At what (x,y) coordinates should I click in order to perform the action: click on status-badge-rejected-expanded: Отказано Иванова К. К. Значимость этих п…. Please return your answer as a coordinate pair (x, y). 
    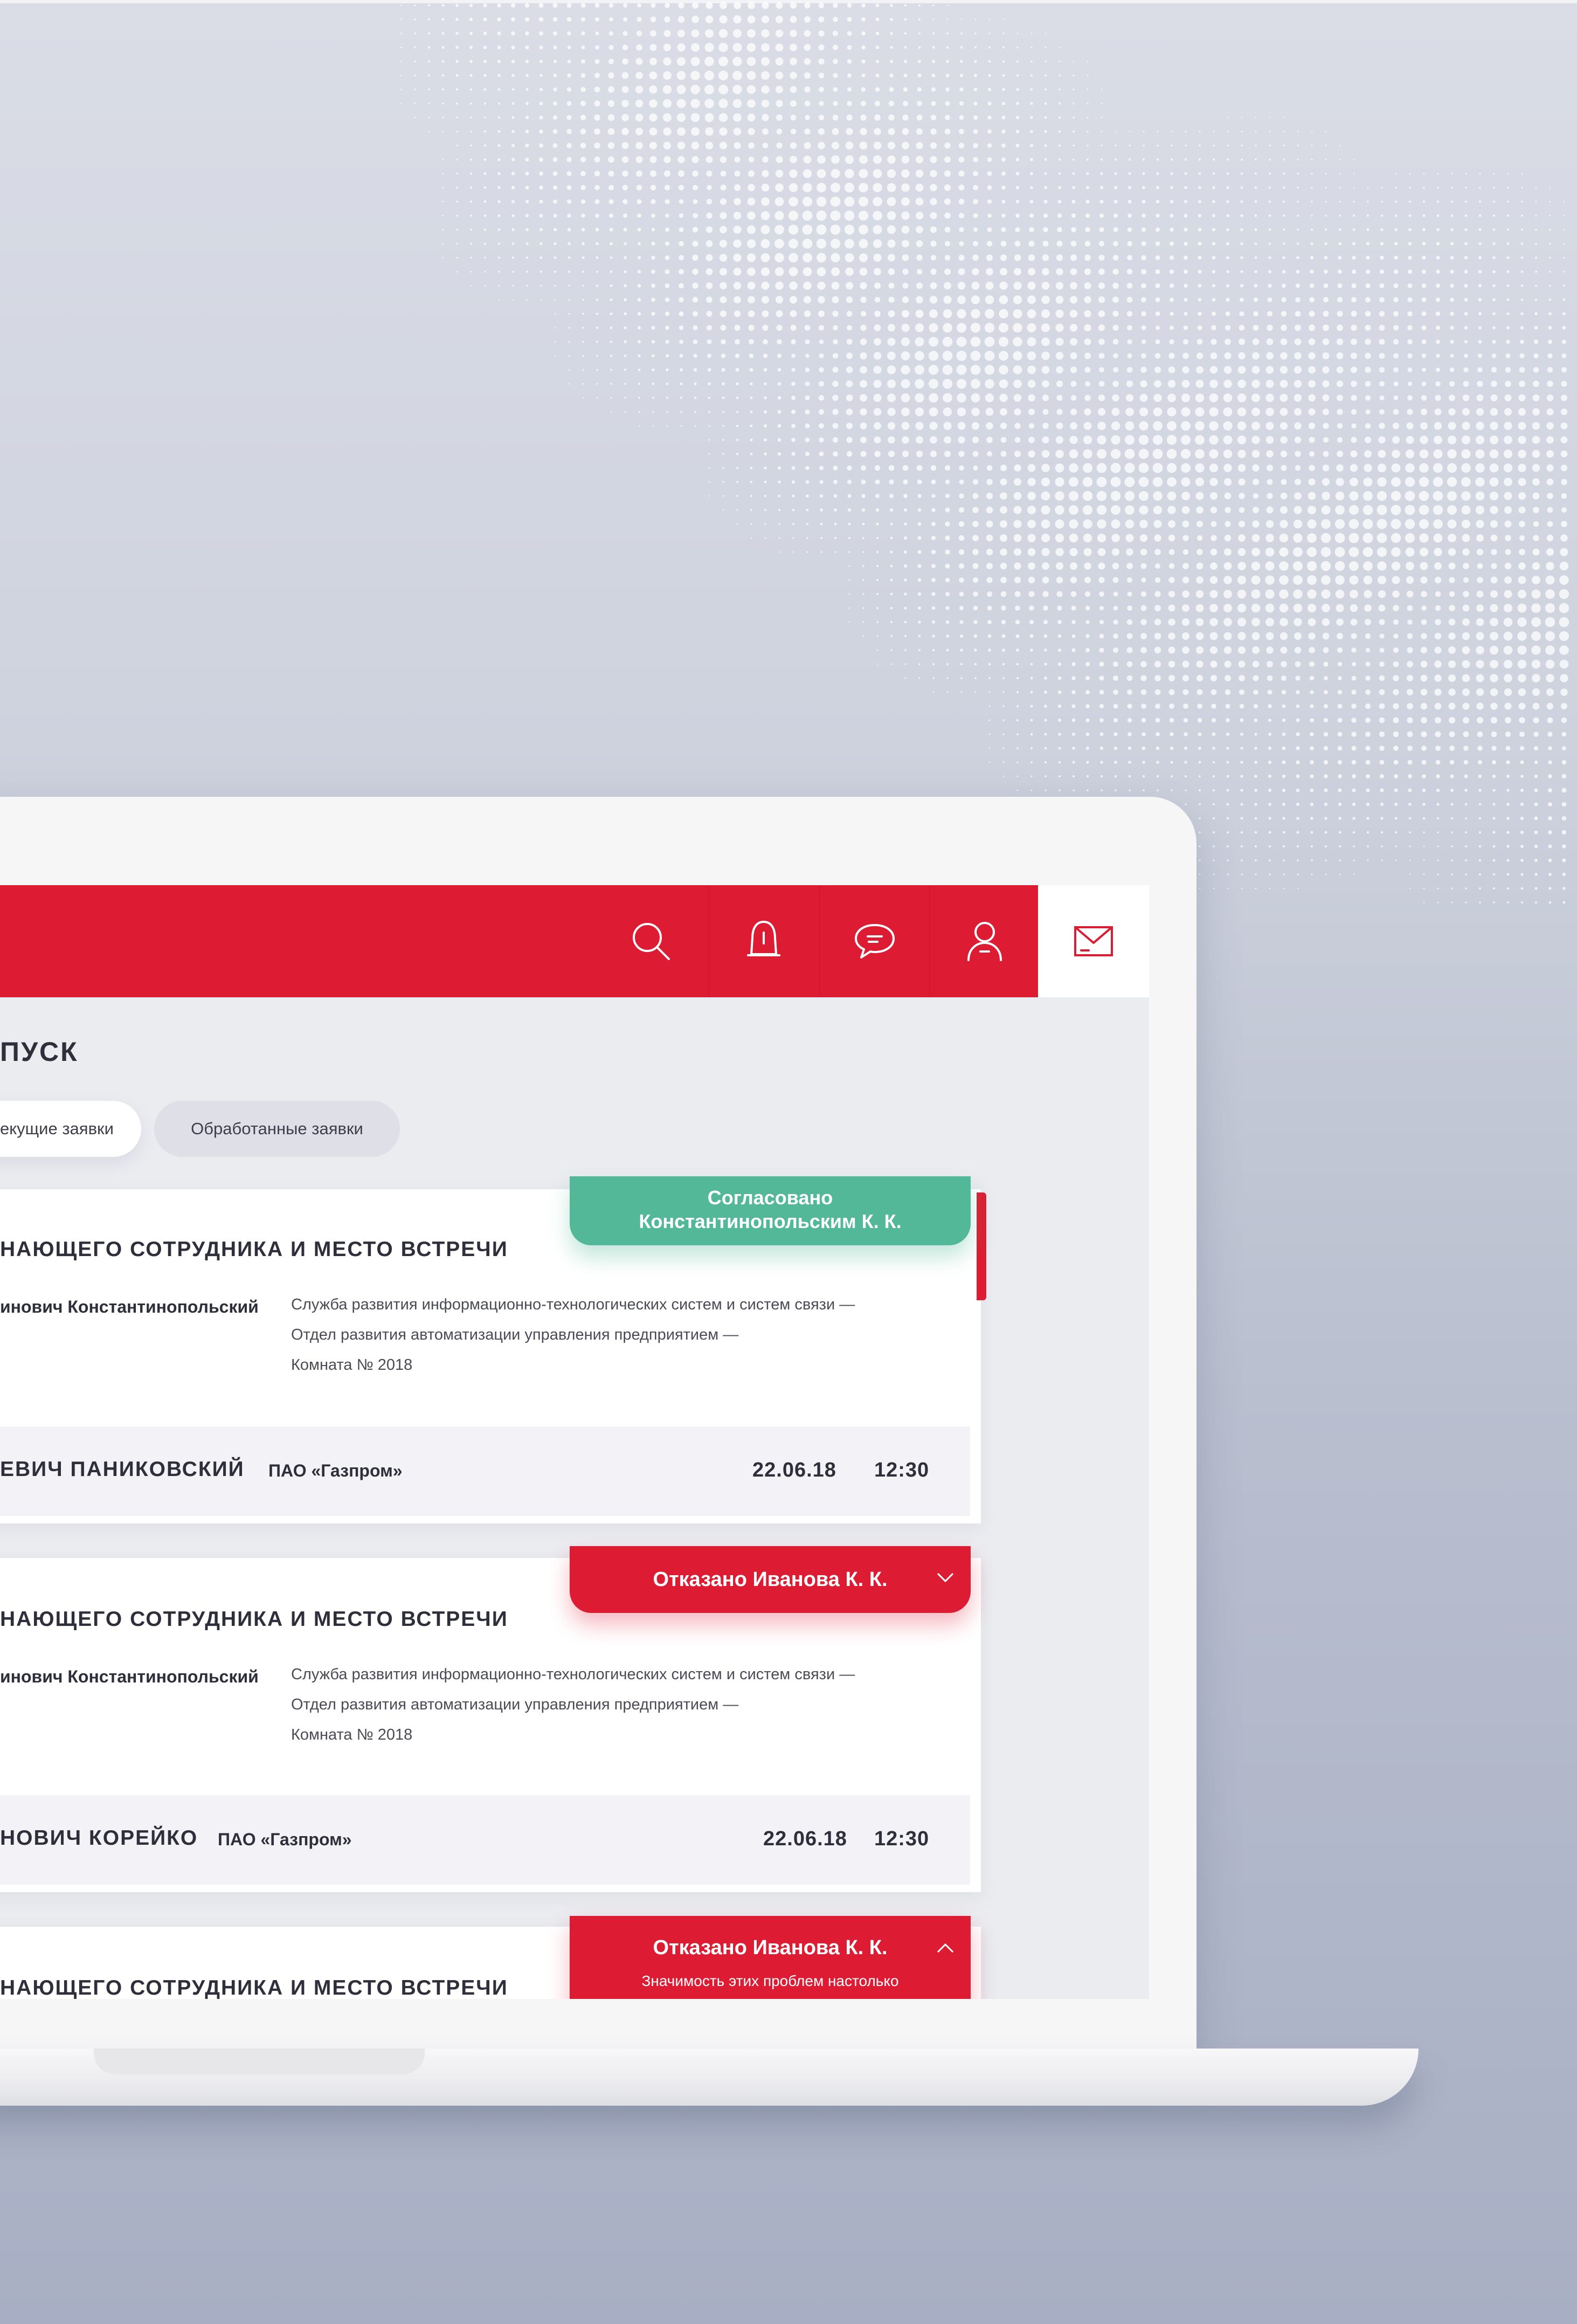
    Looking at the image, I should click on (770, 1957).